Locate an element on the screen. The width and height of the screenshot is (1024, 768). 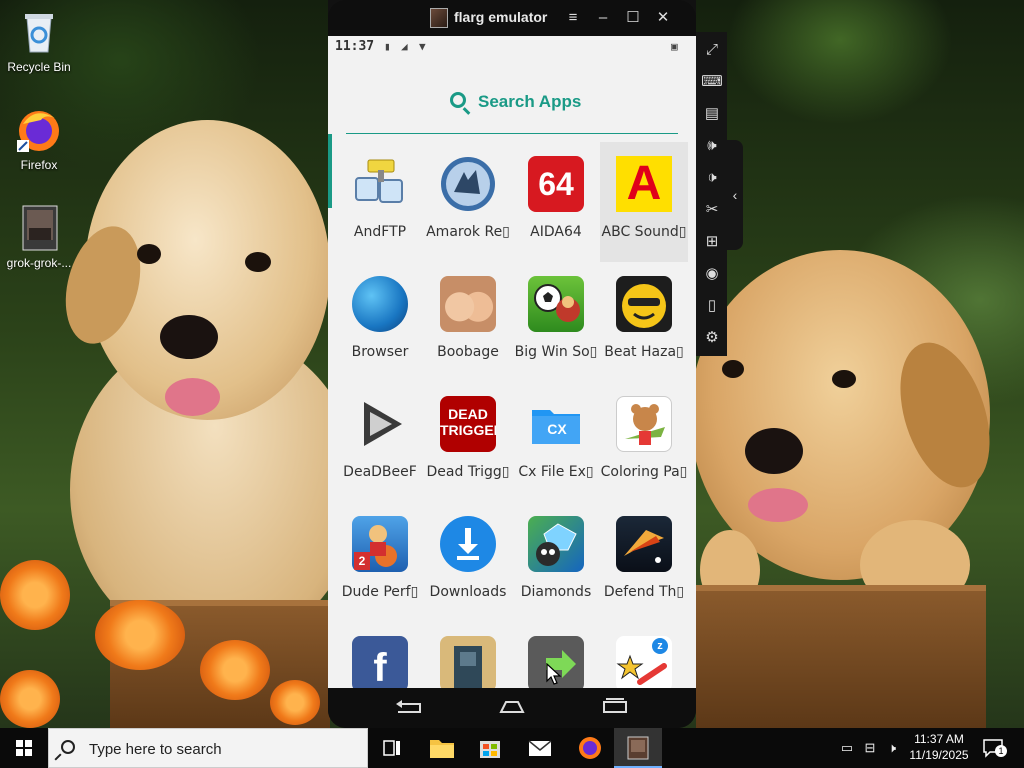
task-view-button is located at coordinates (392, 748).